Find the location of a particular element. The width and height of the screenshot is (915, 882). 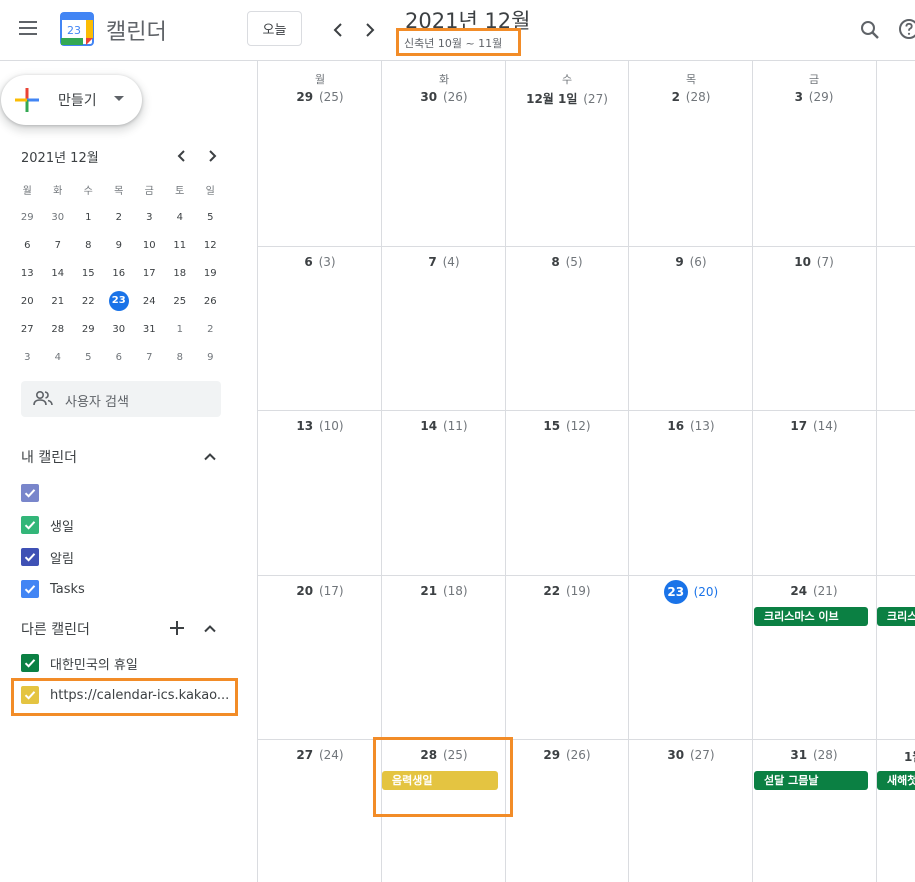

day-number: 20 is located at coordinates (304, 591).